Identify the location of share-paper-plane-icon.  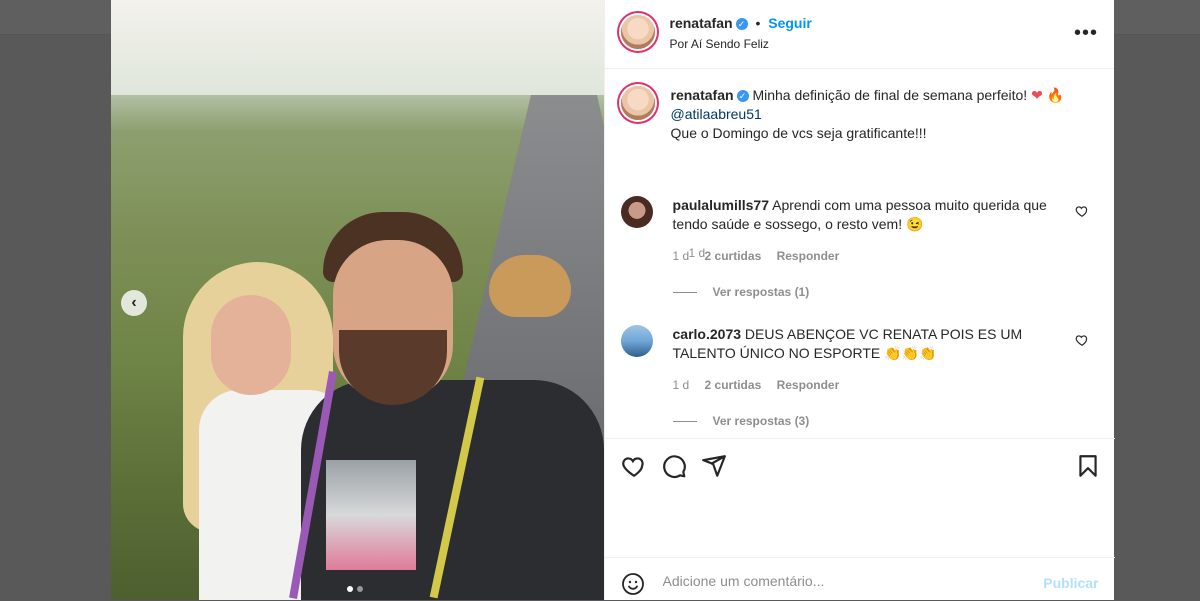
(714, 466).